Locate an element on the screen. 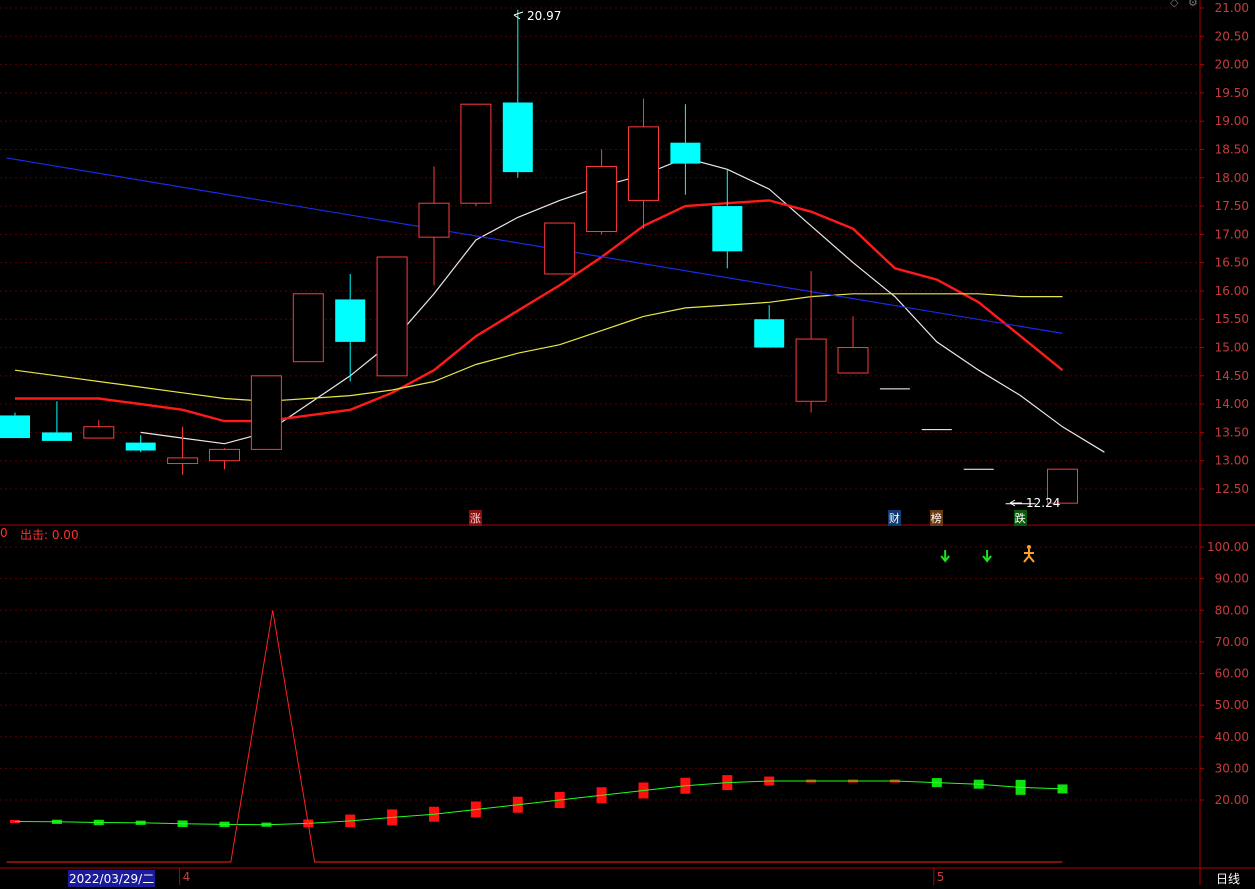 The image size is (1255, 889). left-fragment: 0 is located at coordinates (4, 533).